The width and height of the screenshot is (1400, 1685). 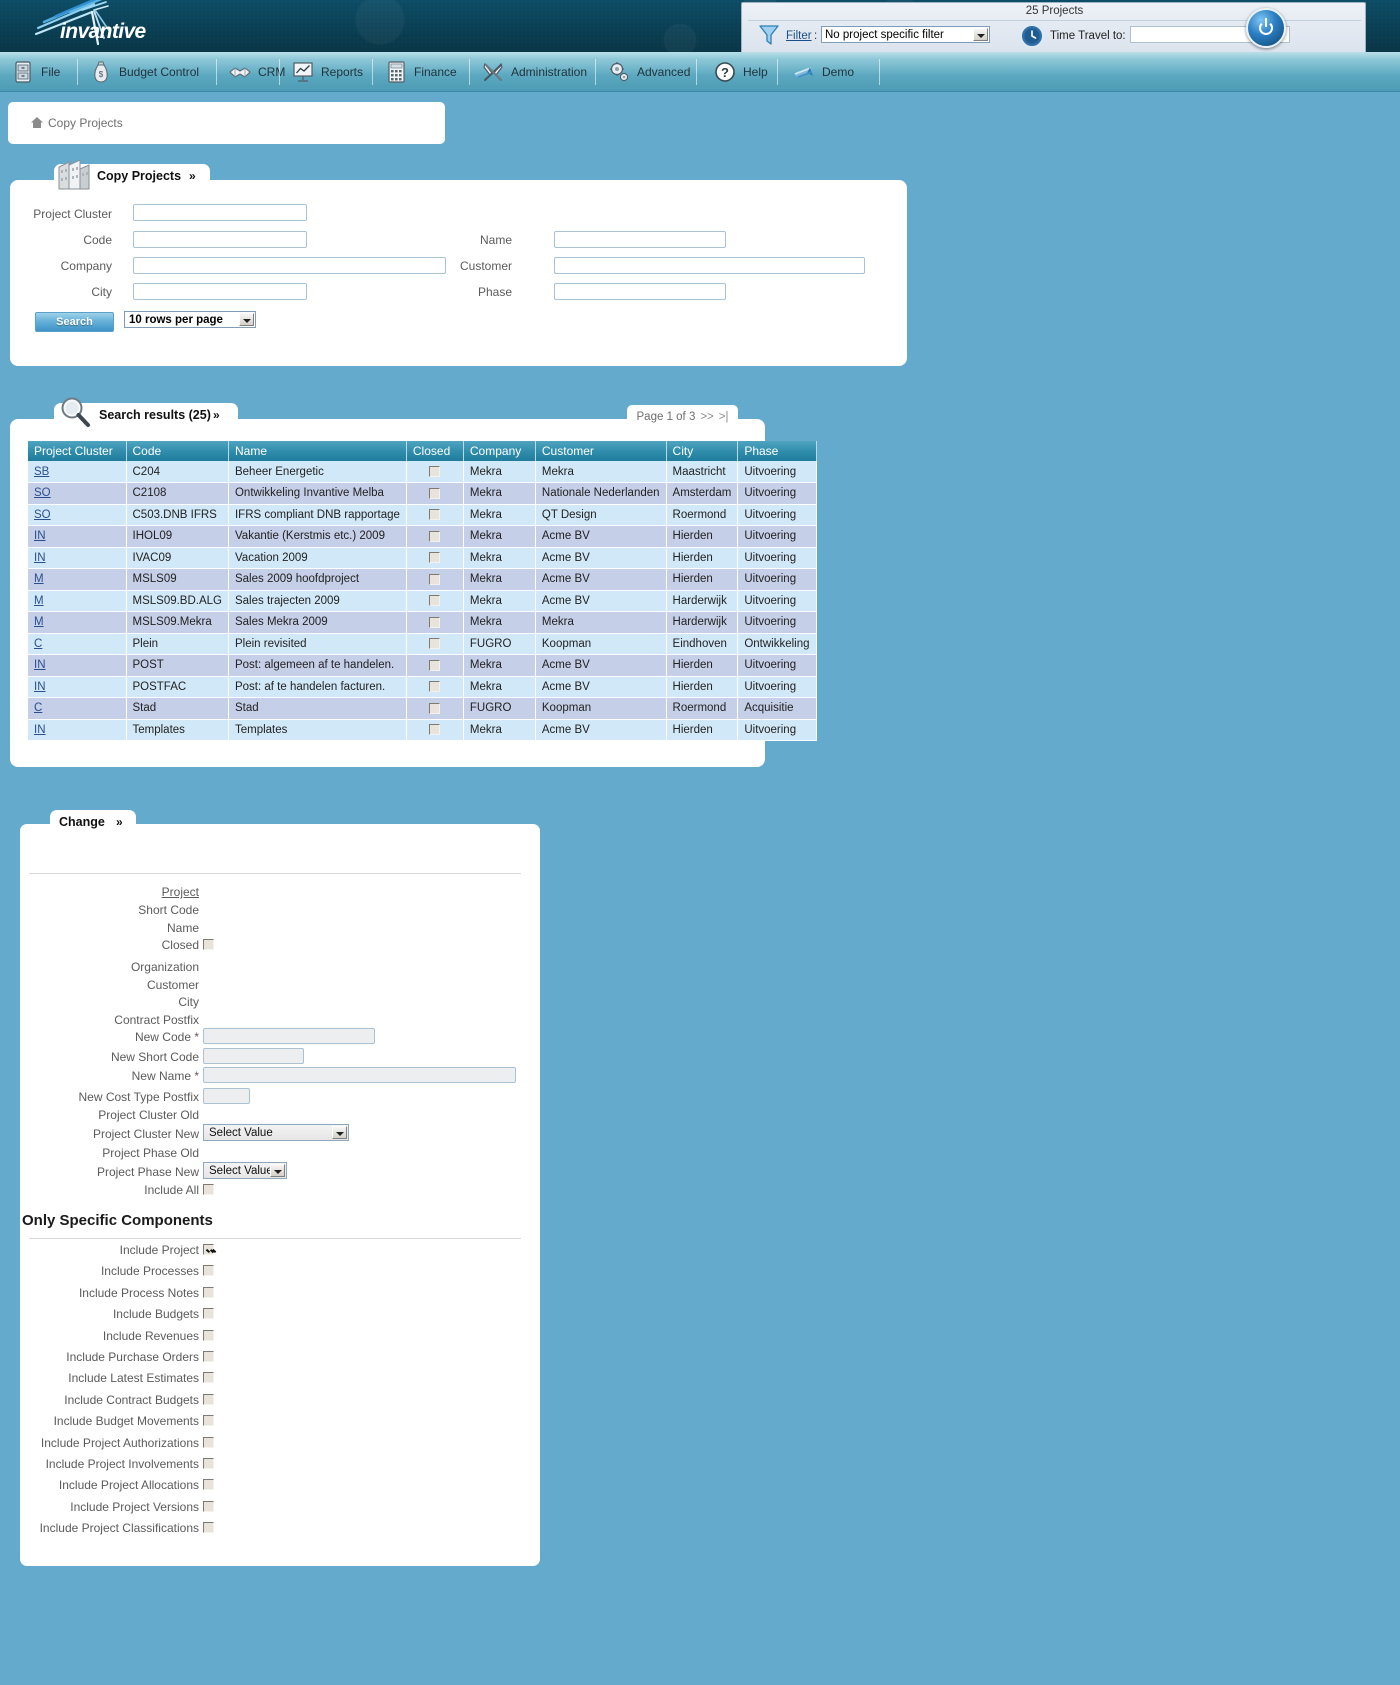 What do you see at coordinates (327, 72) in the screenshot?
I see `menu-item-reports: Reports` at bounding box center [327, 72].